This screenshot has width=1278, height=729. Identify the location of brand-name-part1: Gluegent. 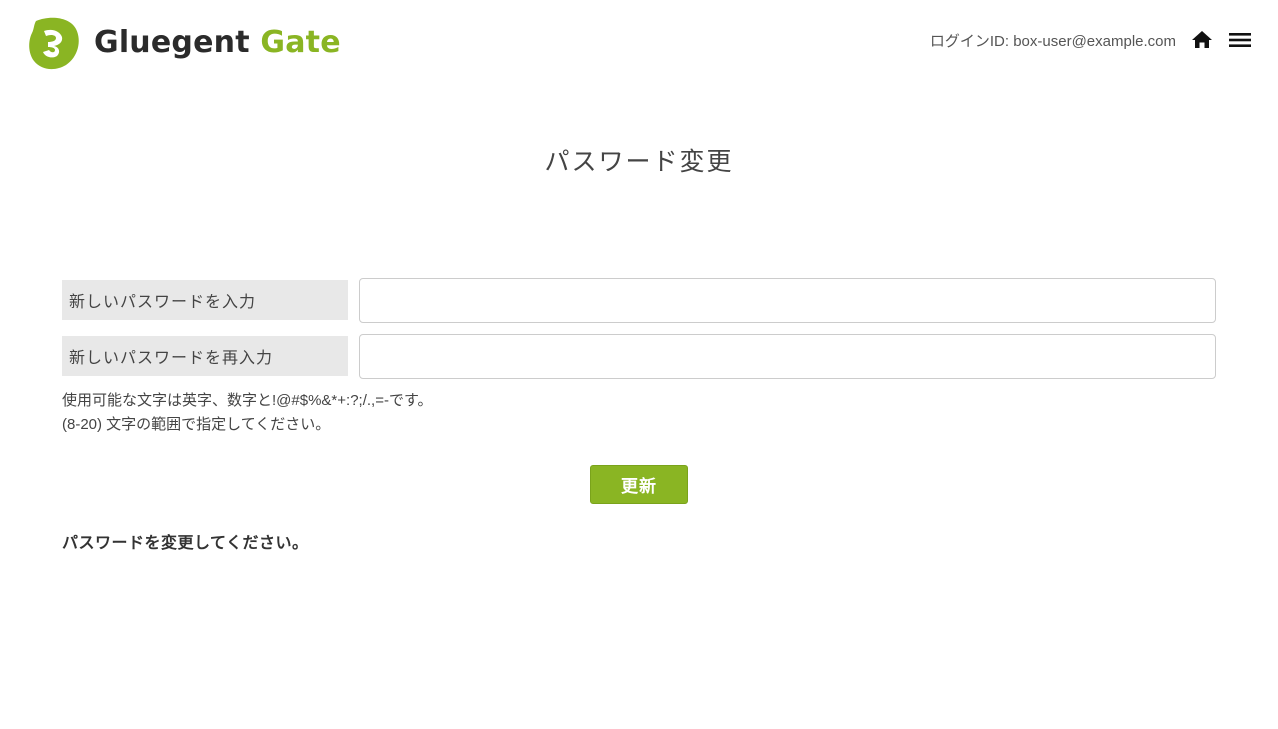
(172, 42).